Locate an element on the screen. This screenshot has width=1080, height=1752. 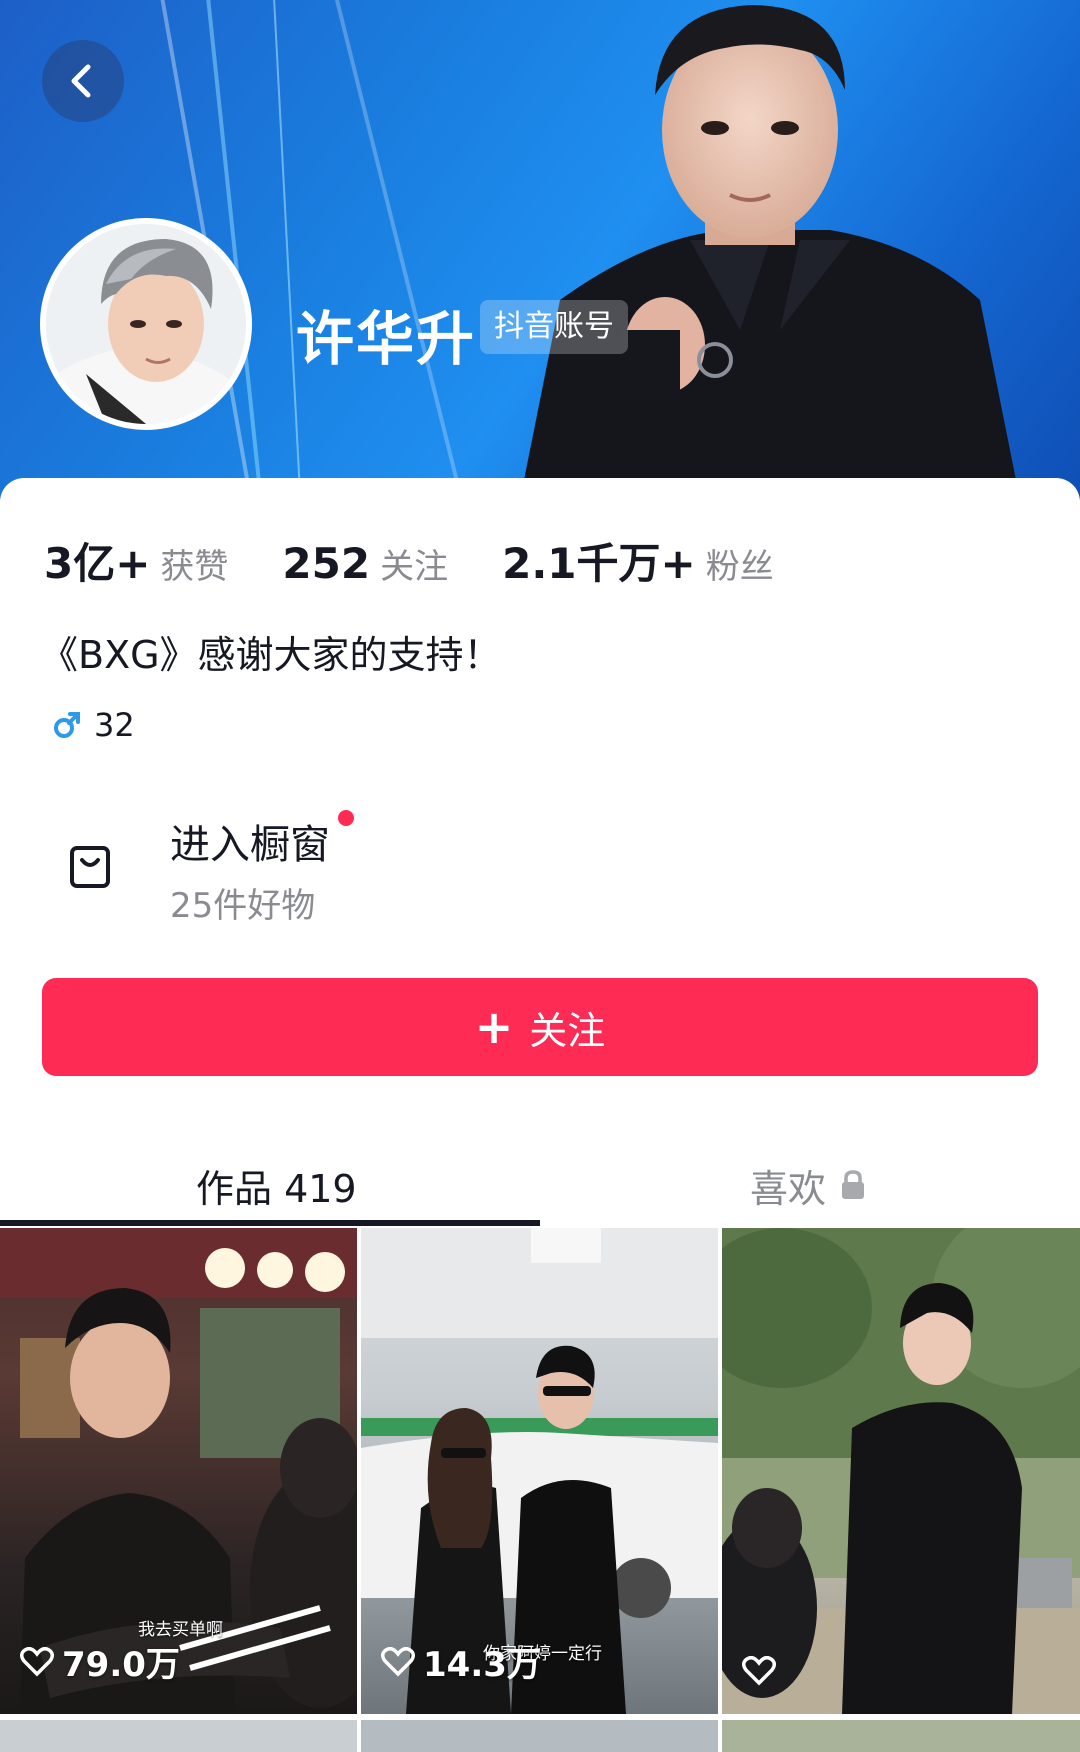
tab-works: 作品 419 is located at coordinates (276, 1185).